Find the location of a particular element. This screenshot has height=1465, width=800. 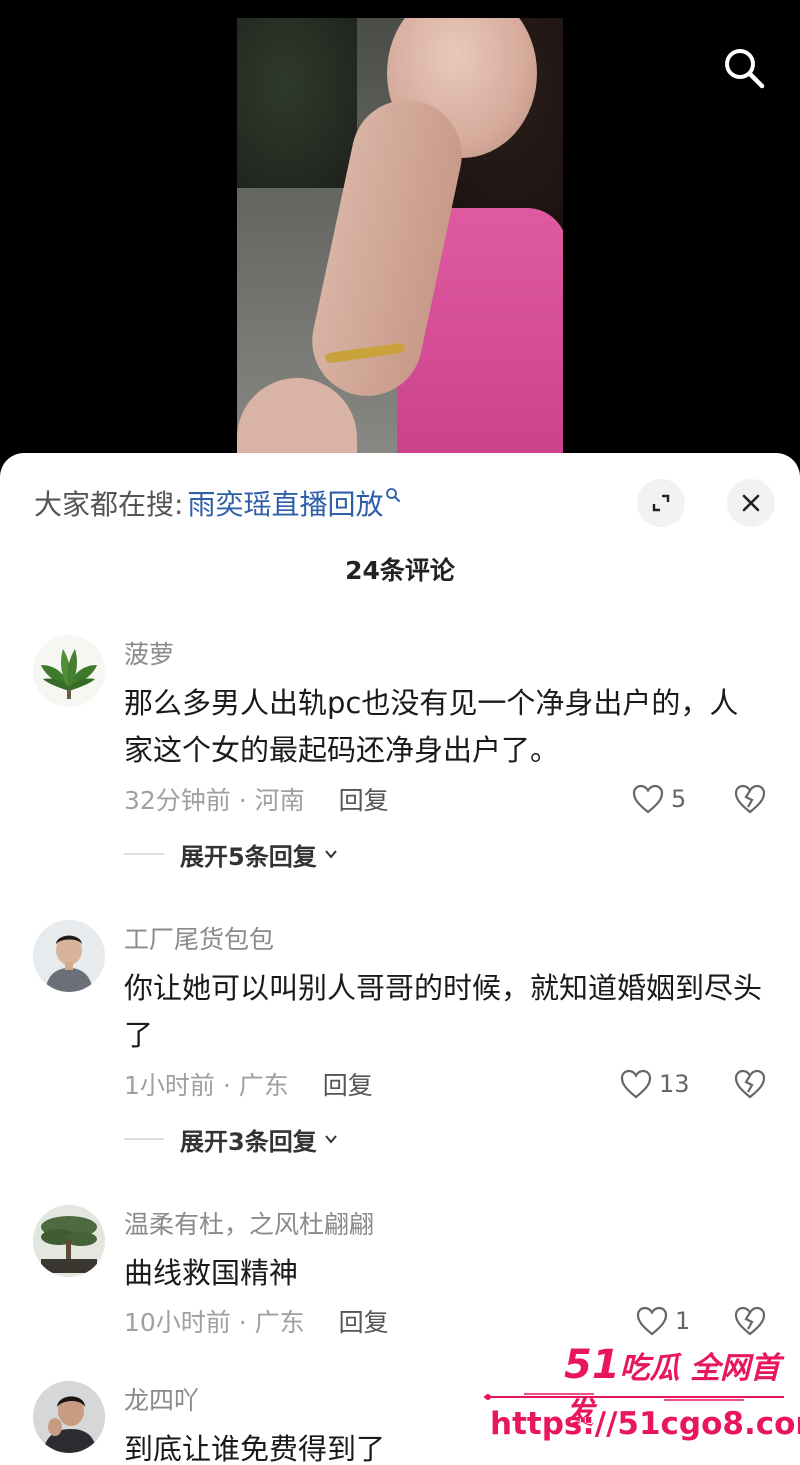

expand-replies-button: 展开3条回复 is located at coordinates (231, 1139).